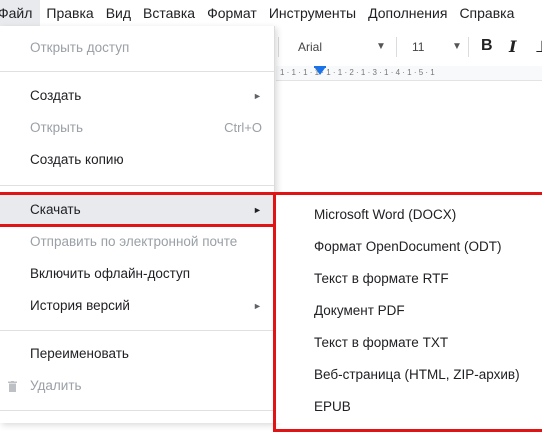 This screenshot has width=542, height=432. I want to click on menu-item-delete: Удалить, so click(137, 386).